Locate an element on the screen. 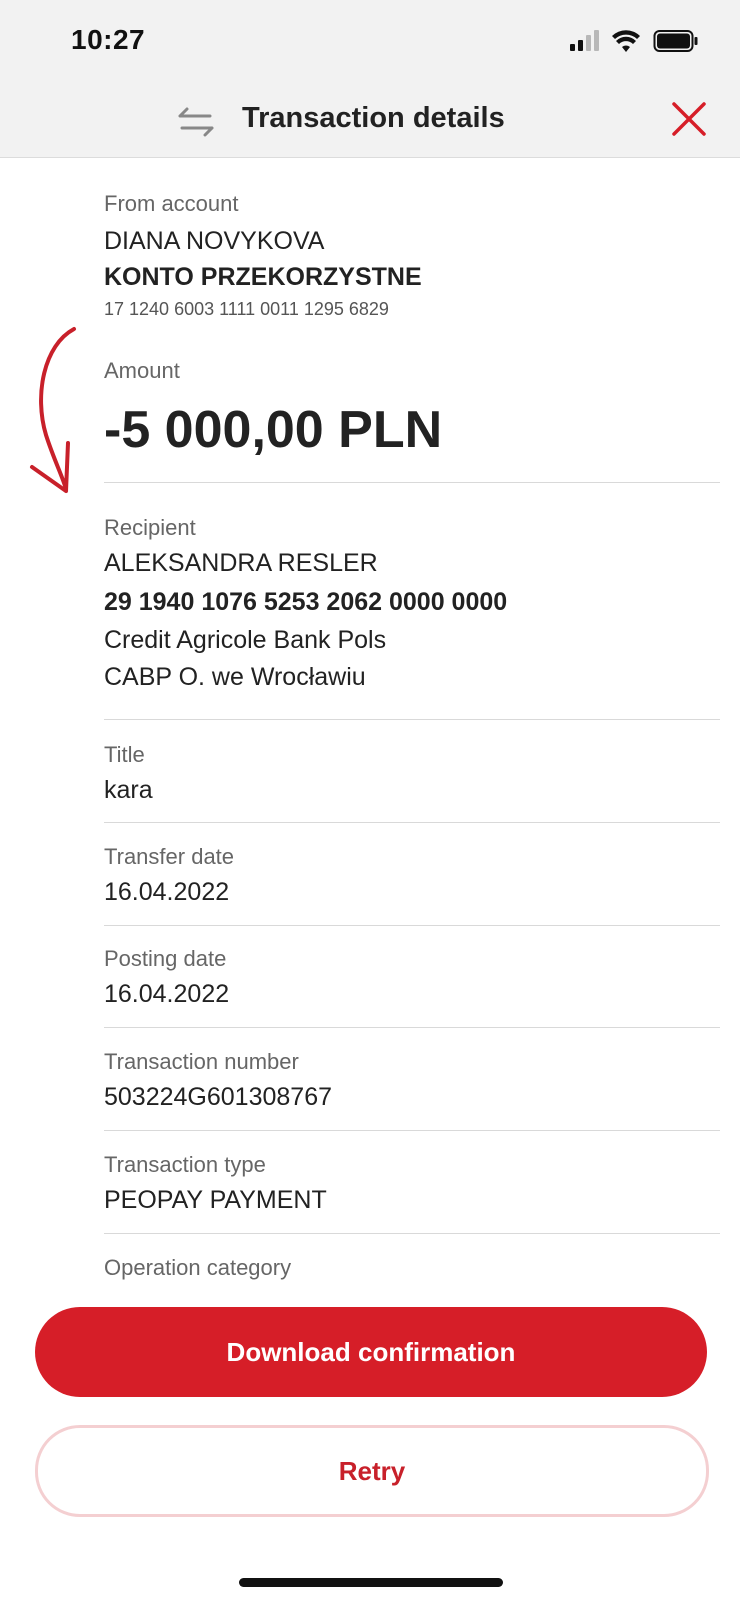  transfer-date-label: Transfer date is located at coordinates (169, 856).